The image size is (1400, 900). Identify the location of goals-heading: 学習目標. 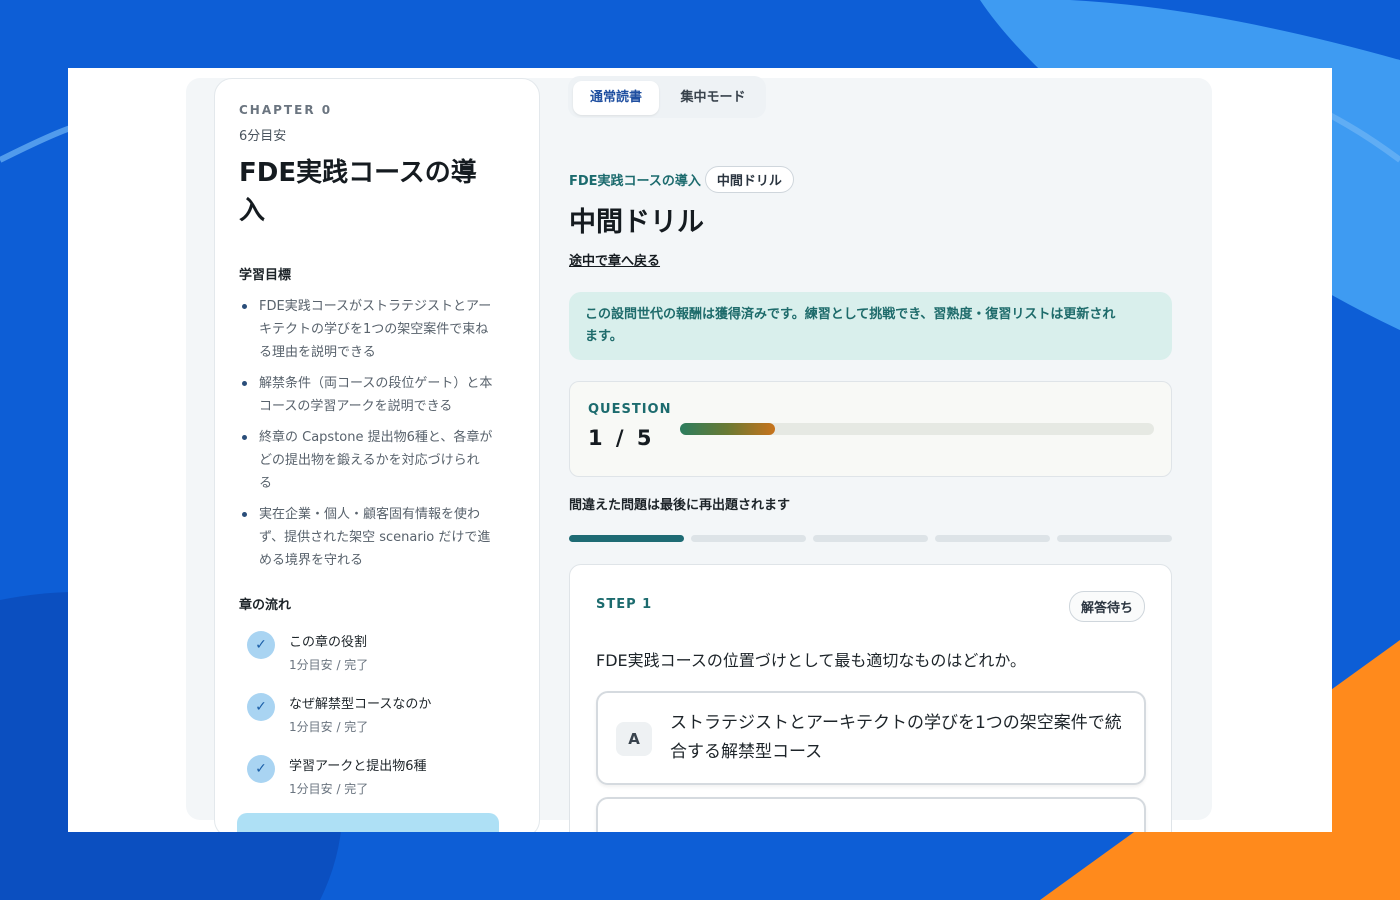
(265, 275).